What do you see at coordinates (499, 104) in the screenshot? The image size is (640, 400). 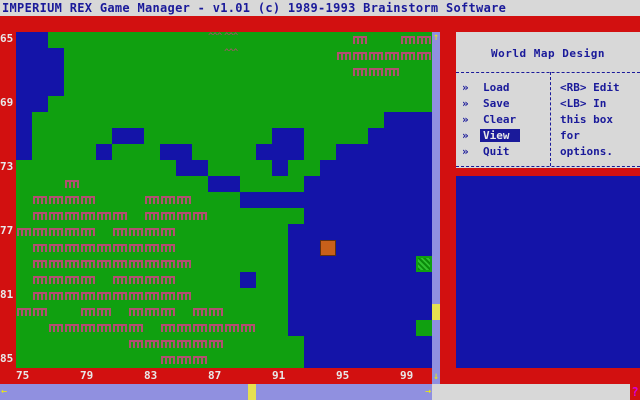 I see `menu-item-save: » Save` at bounding box center [499, 104].